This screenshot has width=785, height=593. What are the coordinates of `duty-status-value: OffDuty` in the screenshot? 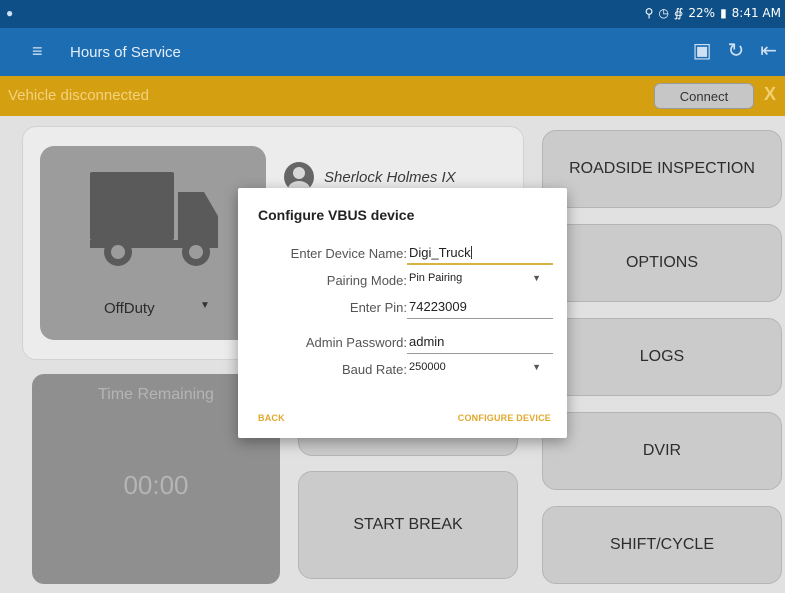 It's located at (129, 308).